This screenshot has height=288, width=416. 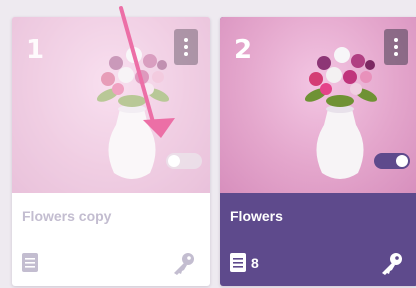 What do you see at coordinates (256, 216) in the screenshot?
I see `card-title: Flowers` at bounding box center [256, 216].